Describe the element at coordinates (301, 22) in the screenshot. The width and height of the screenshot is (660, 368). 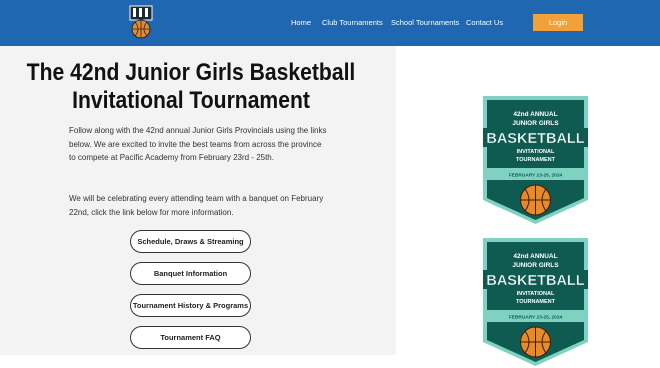
I see `nav-home: Home` at that location.